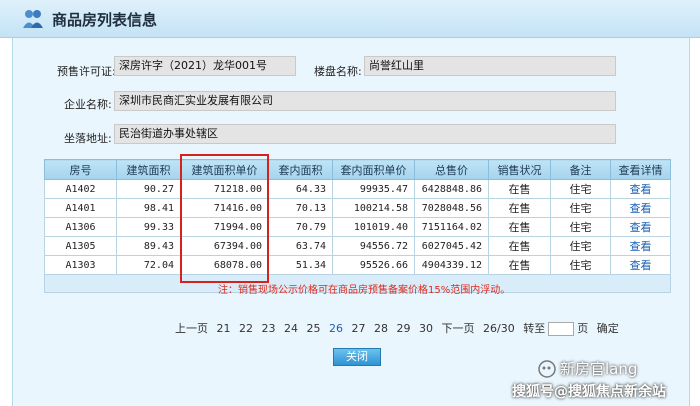 The image size is (700, 406). What do you see at coordinates (300, 227) in the screenshot?
I see `cell-inner-area: 70.79` at bounding box center [300, 227].